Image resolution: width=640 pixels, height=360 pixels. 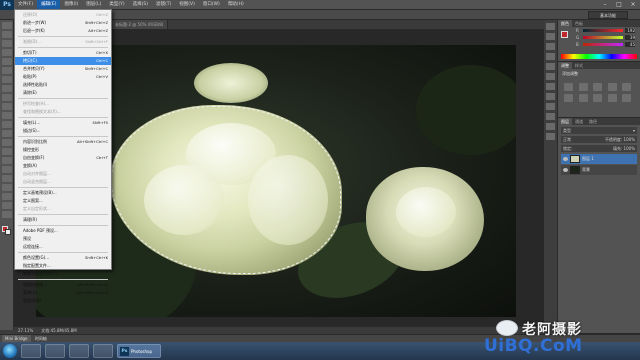 I want to click on edit-menu-item: 拷贝(C) Ctrl+C, so click(x=63, y=61).